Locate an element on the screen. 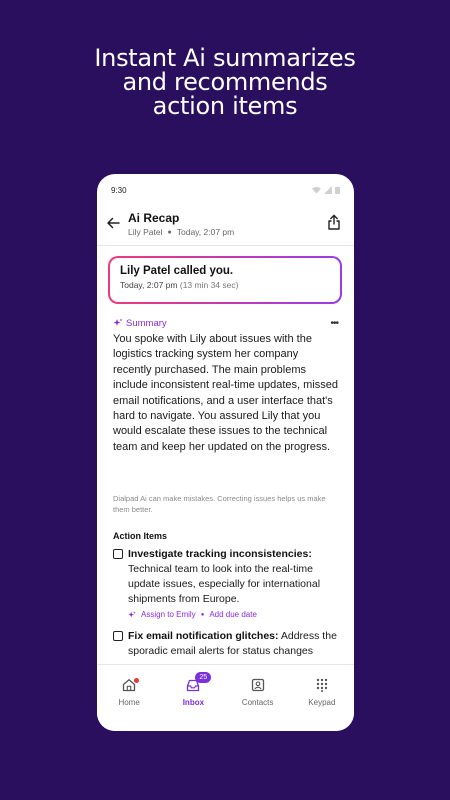 Image resolution: width=450 pixels, height=800 pixels. summary-header: Summary ••• is located at coordinates (226, 323).